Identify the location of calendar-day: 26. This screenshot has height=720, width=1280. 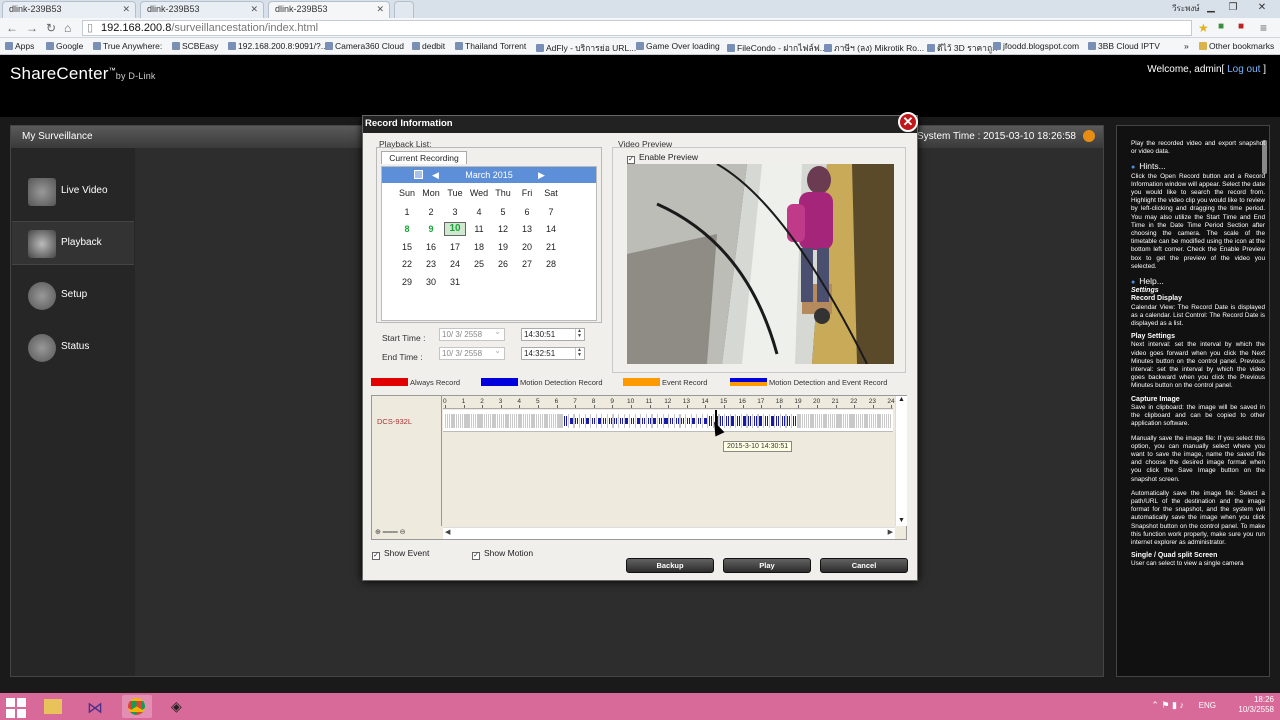
(503, 264).